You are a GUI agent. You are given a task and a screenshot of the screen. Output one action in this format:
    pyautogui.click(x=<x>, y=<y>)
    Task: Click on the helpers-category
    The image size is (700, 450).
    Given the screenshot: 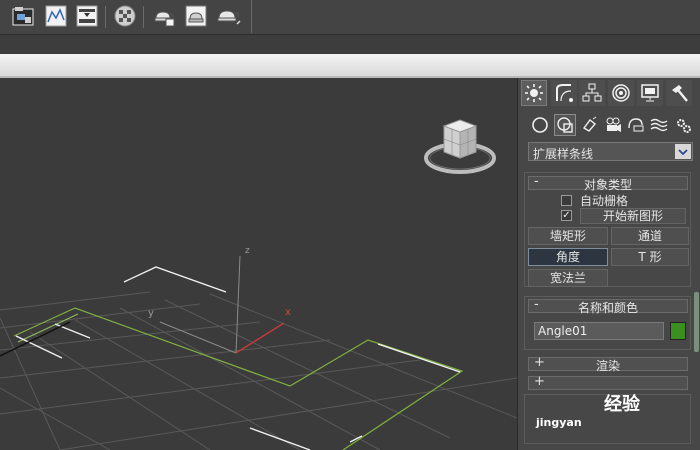 What is the action you would take?
    pyautogui.click(x=636, y=125)
    